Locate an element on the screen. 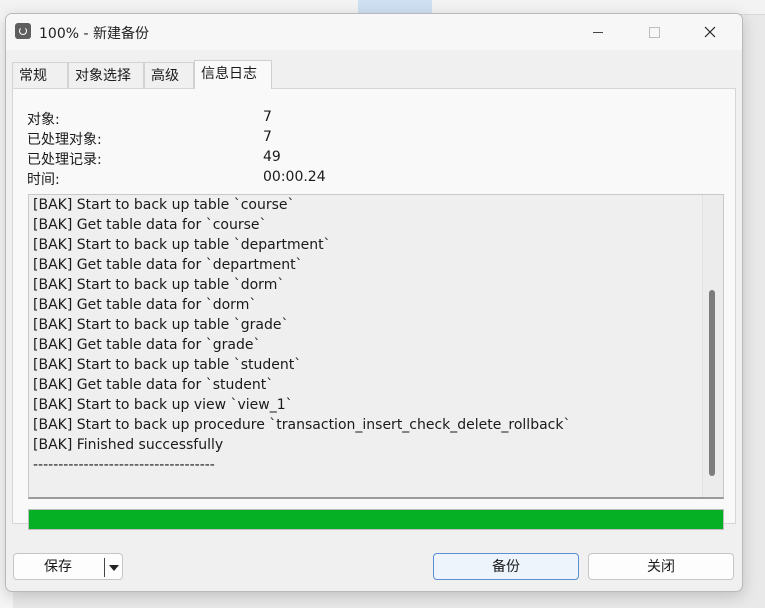 This screenshot has width=765, height=608. progress-bar is located at coordinates (376, 519).